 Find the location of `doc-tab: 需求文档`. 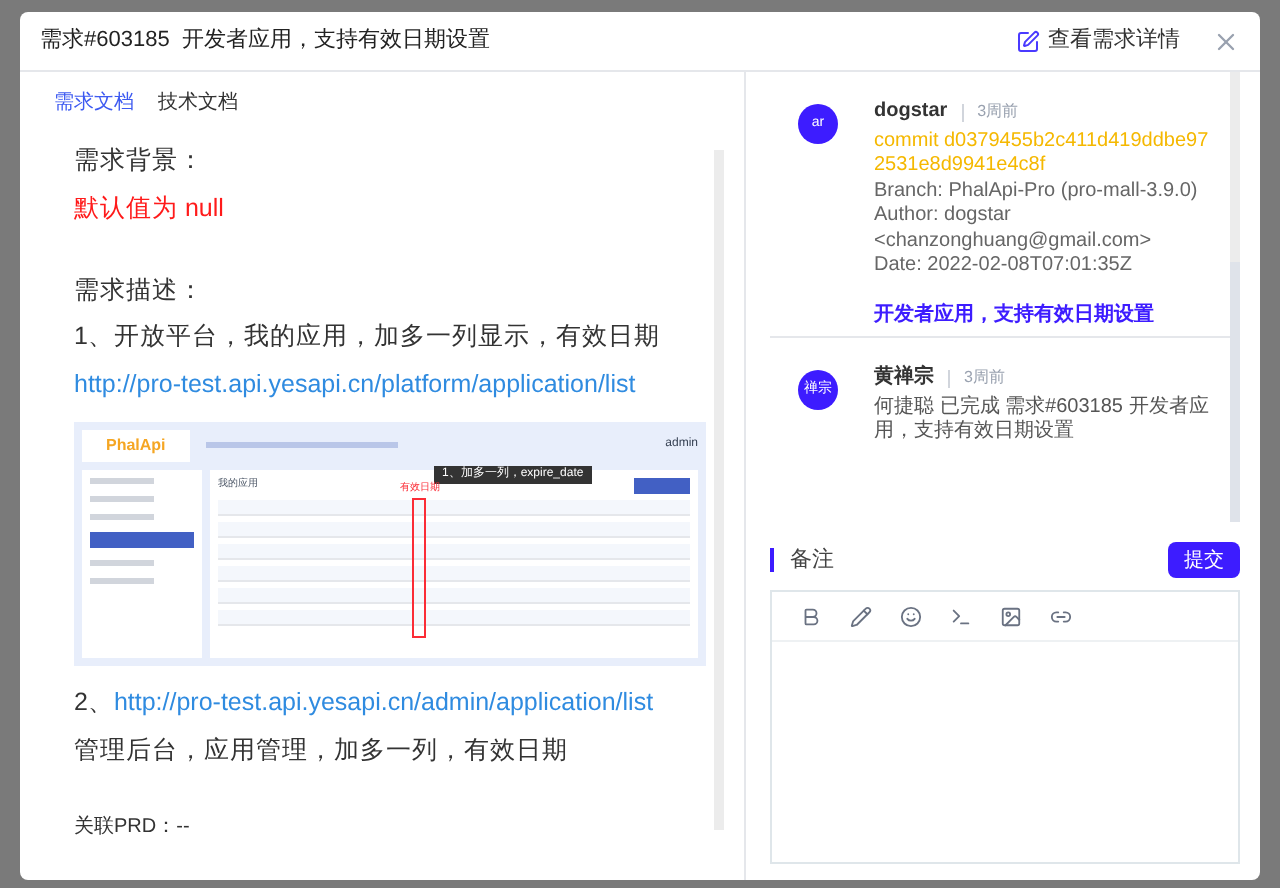

doc-tab: 需求文档 is located at coordinates (94, 103).